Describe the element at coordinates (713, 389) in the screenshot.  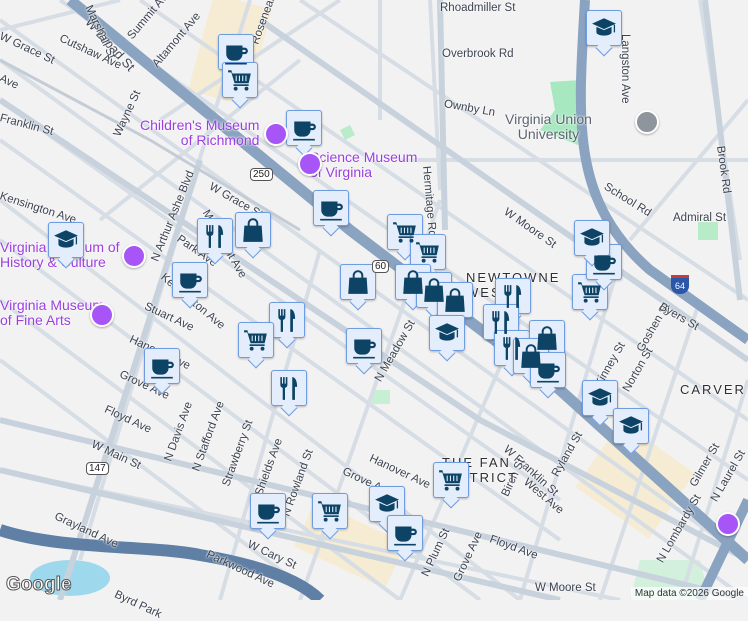
I see `neighborhood-label: CARVER` at that location.